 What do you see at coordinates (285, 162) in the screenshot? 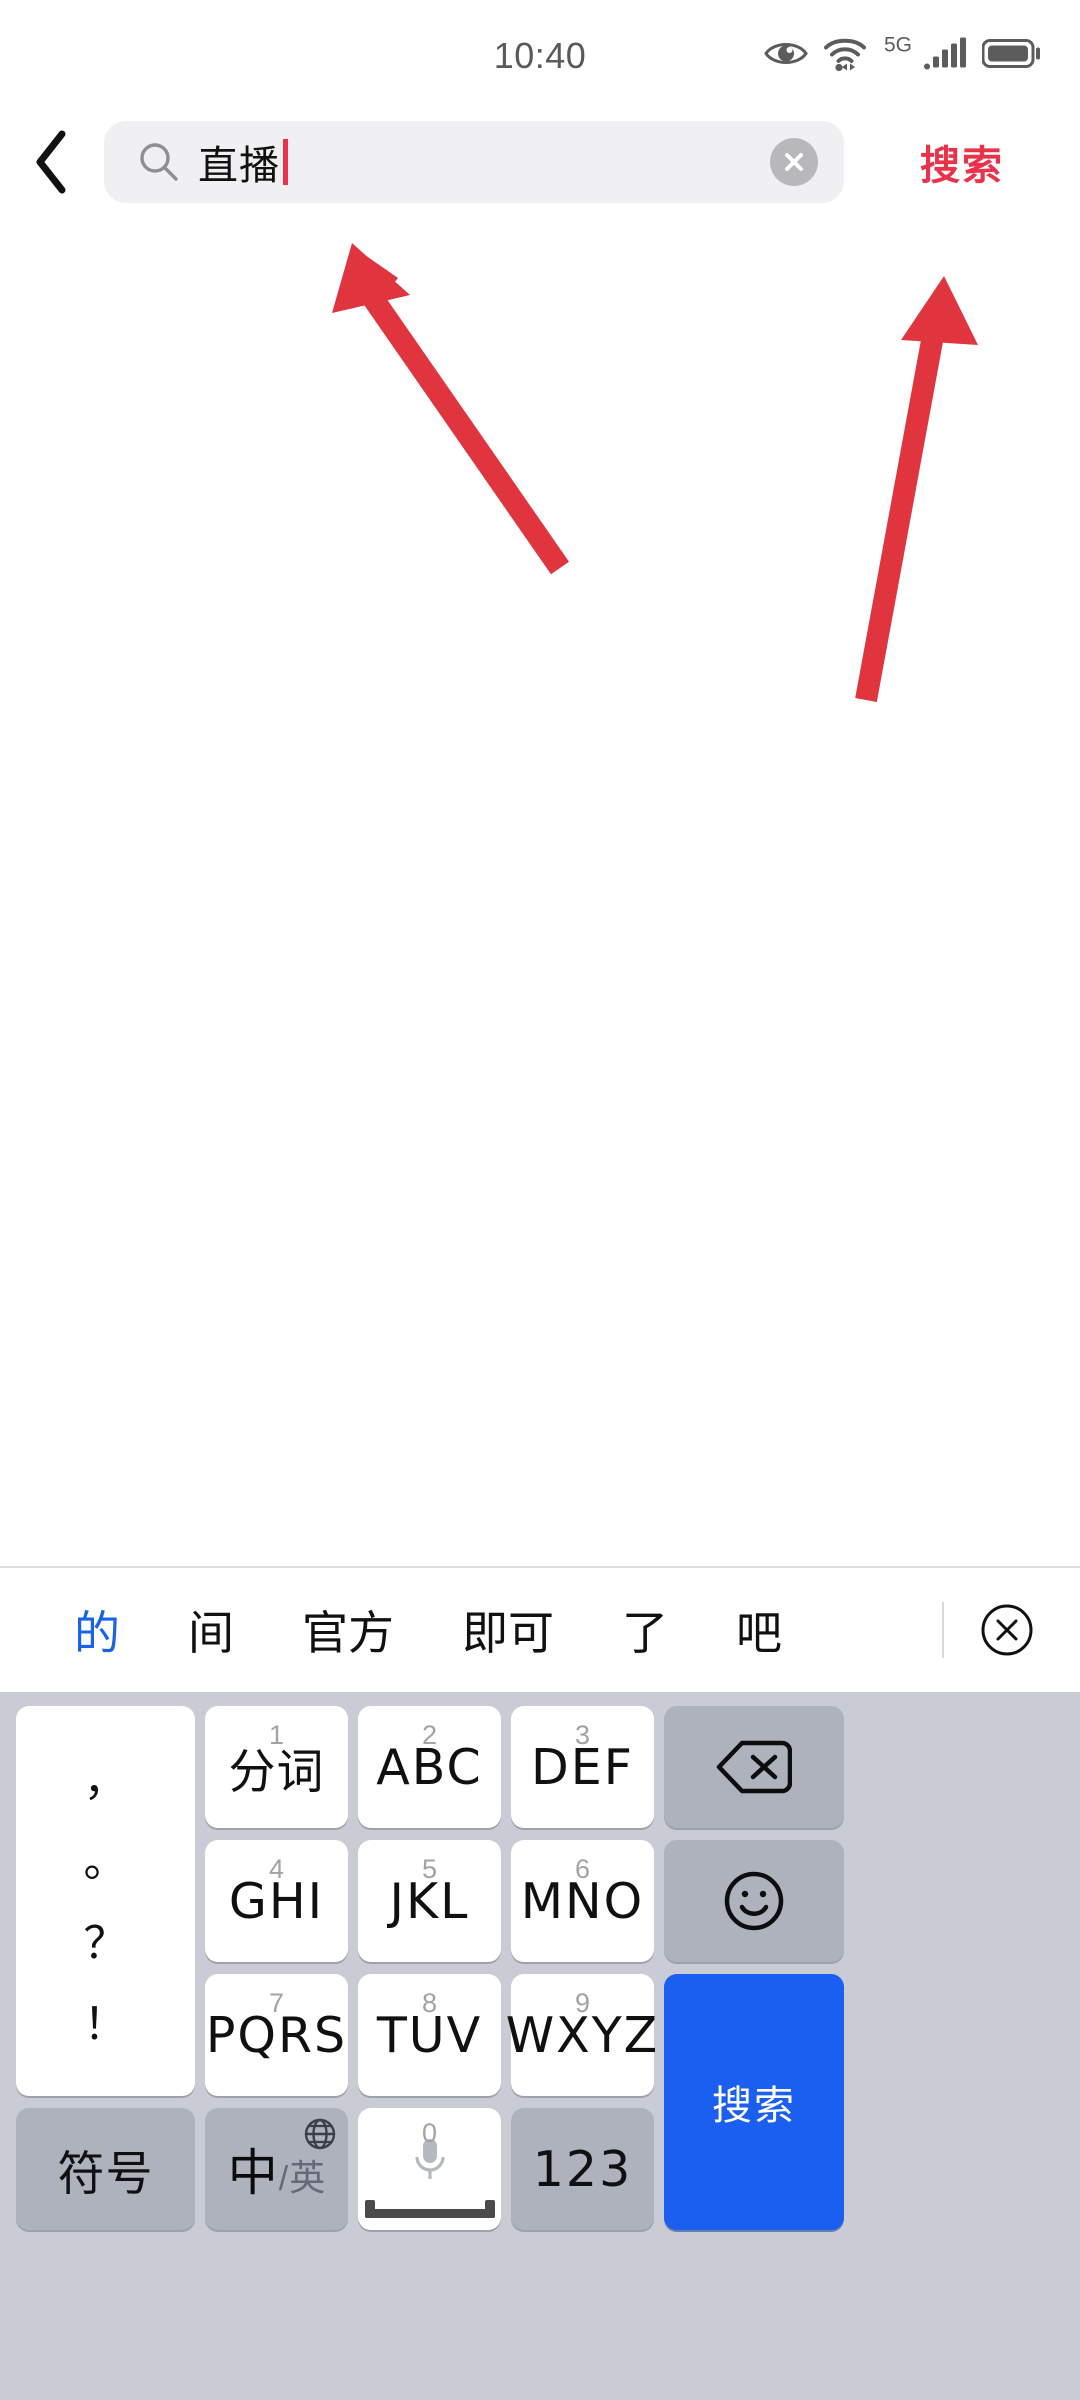
I see `text-caret` at bounding box center [285, 162].